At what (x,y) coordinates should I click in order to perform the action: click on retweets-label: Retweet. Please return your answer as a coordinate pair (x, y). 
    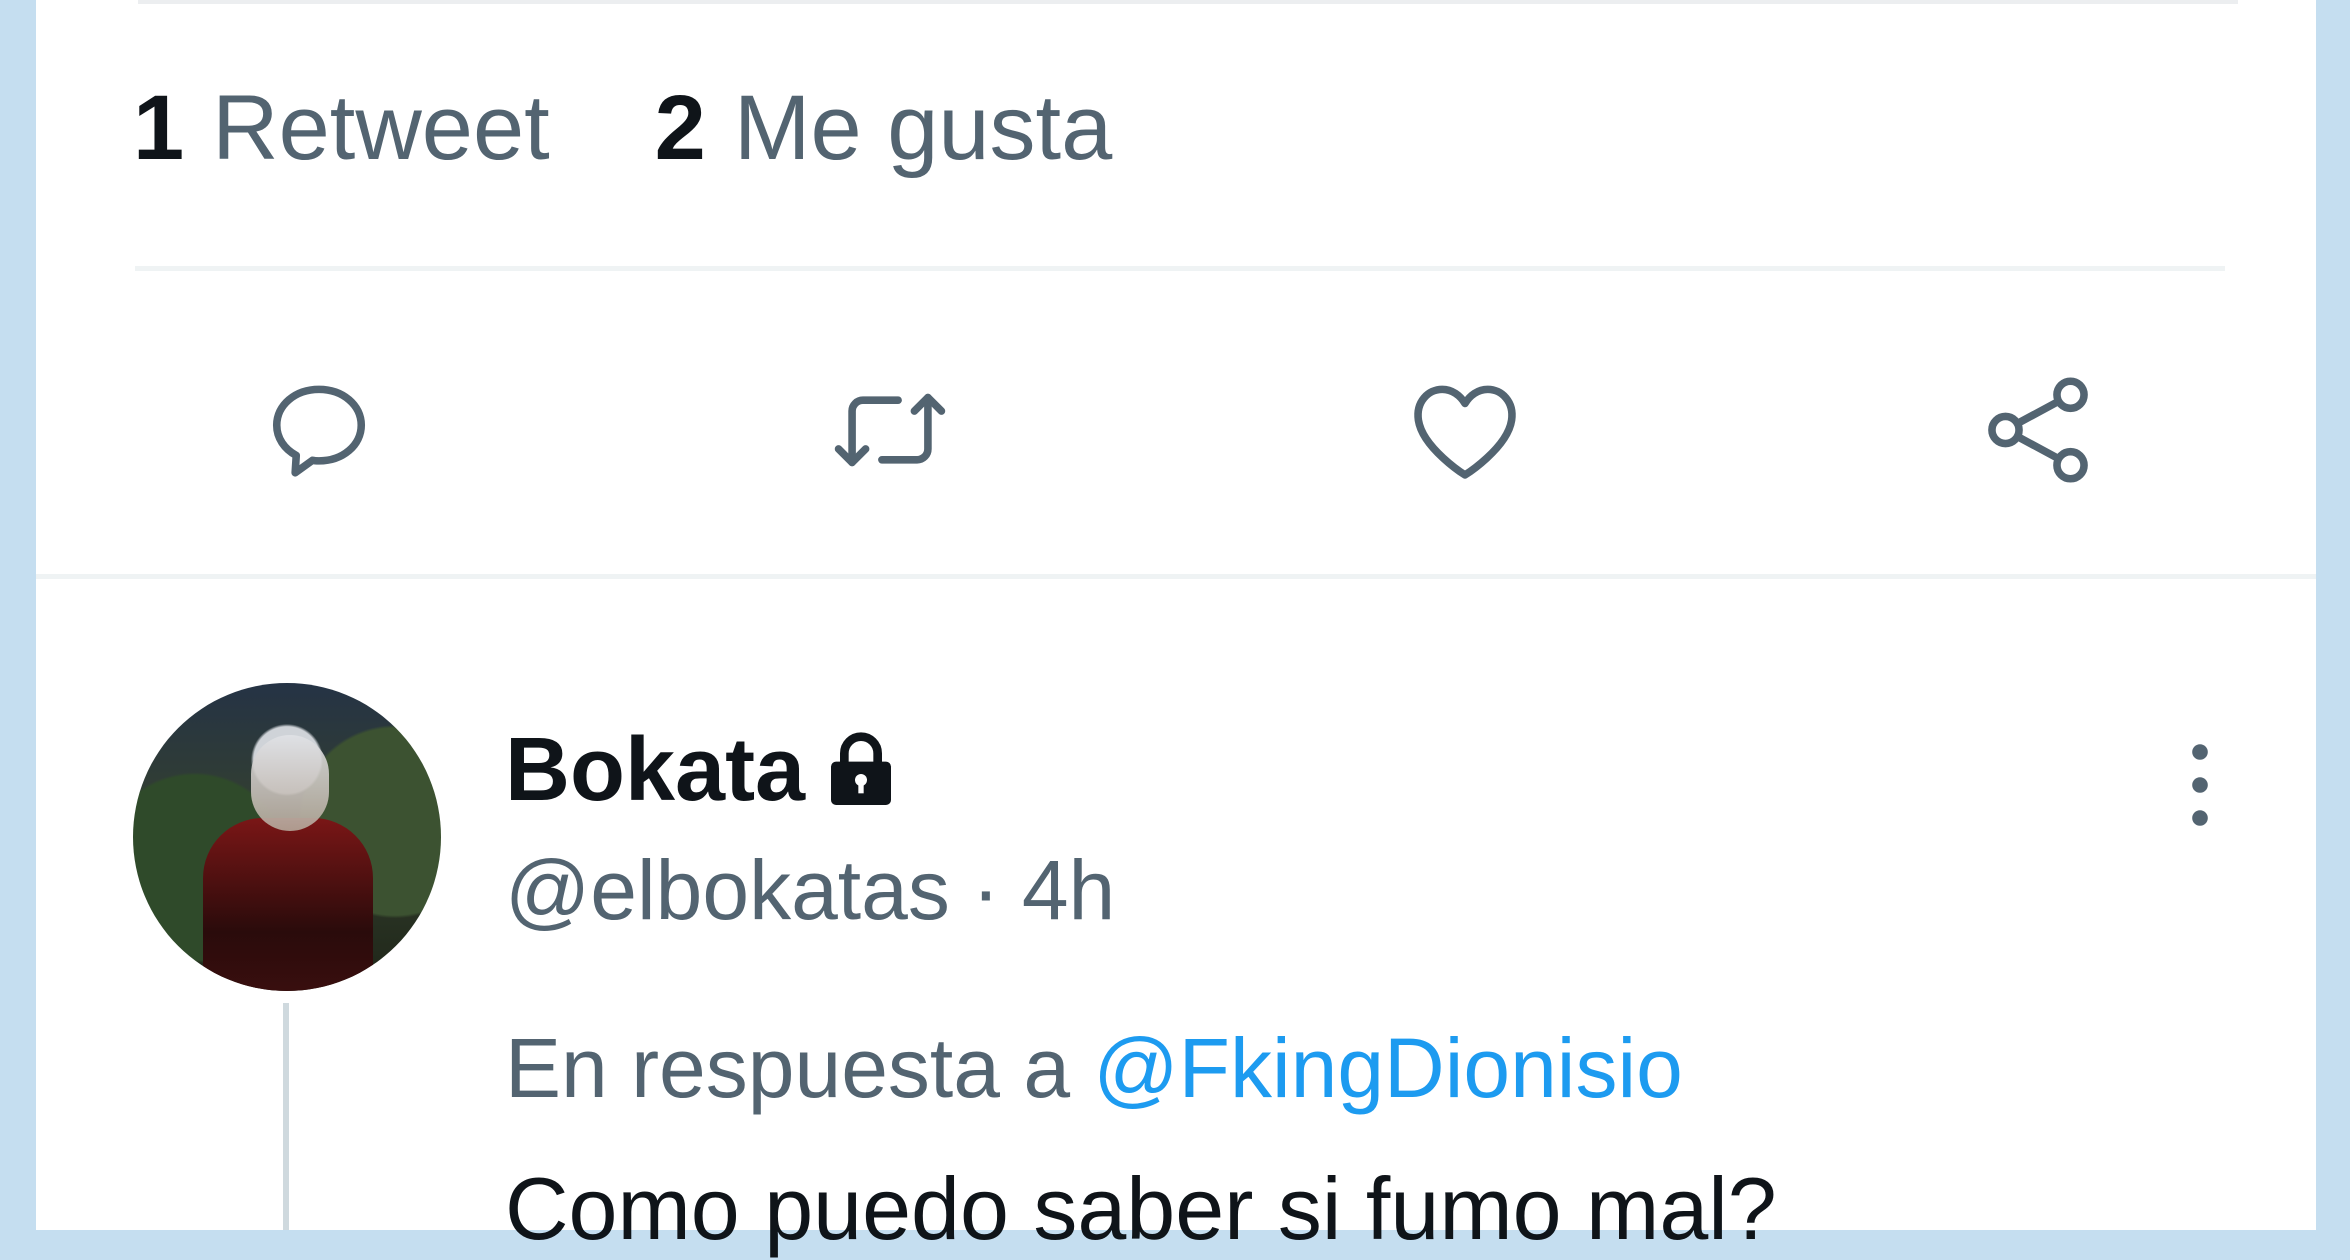
    Looking at the image, I should click on (381, 128).